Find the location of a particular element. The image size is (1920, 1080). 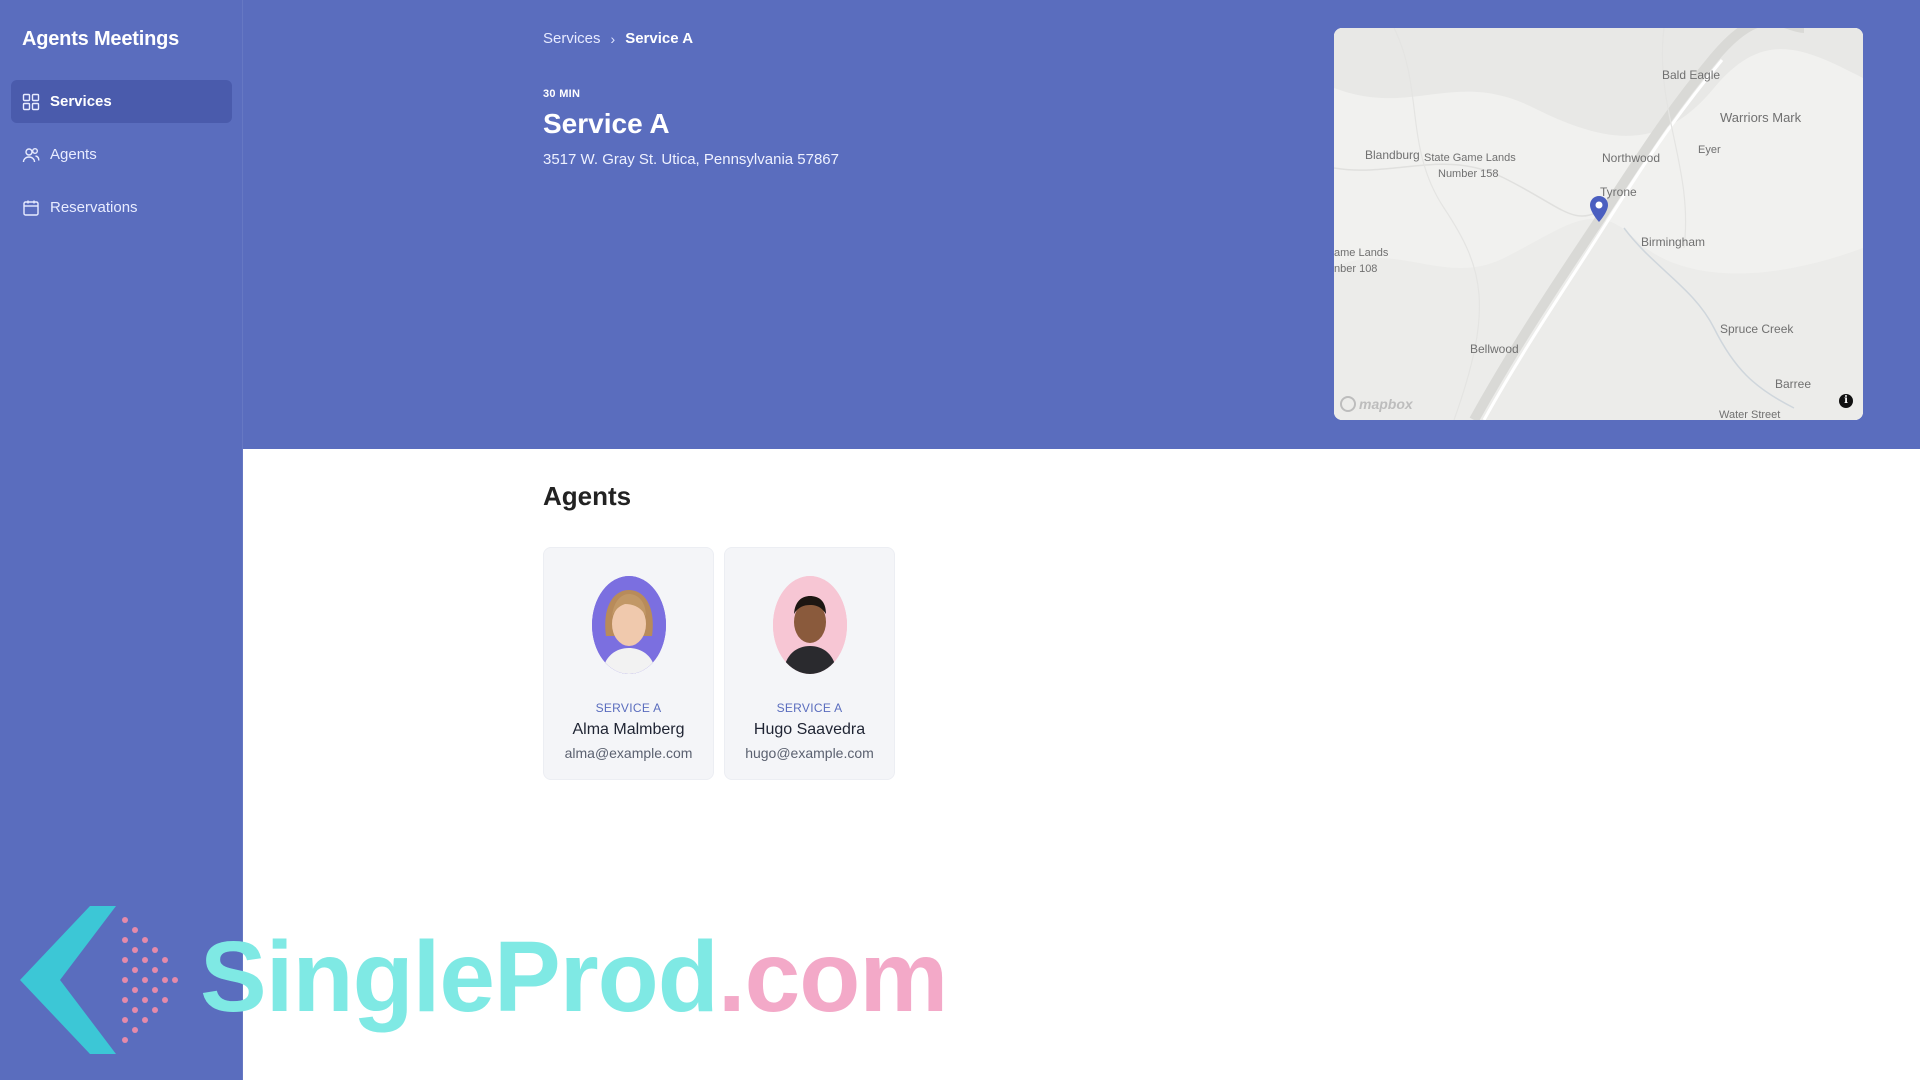

calendar-icon is located at coordinates (31, 208).